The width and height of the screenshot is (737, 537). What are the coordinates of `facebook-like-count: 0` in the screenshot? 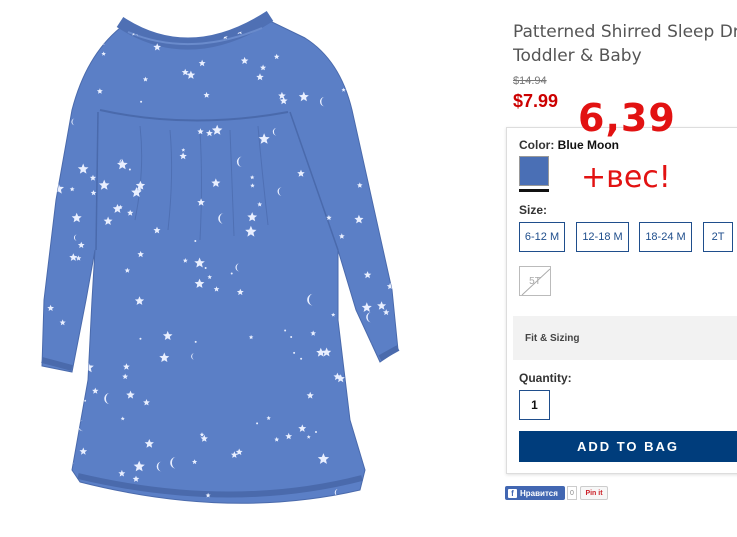 It's located at (572, 493).